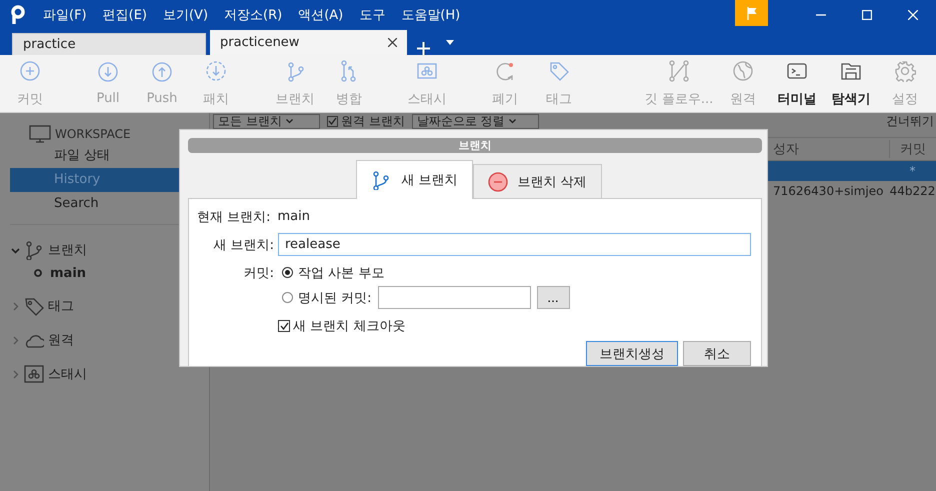  I want to click on globe-icon, so click(743, 71).